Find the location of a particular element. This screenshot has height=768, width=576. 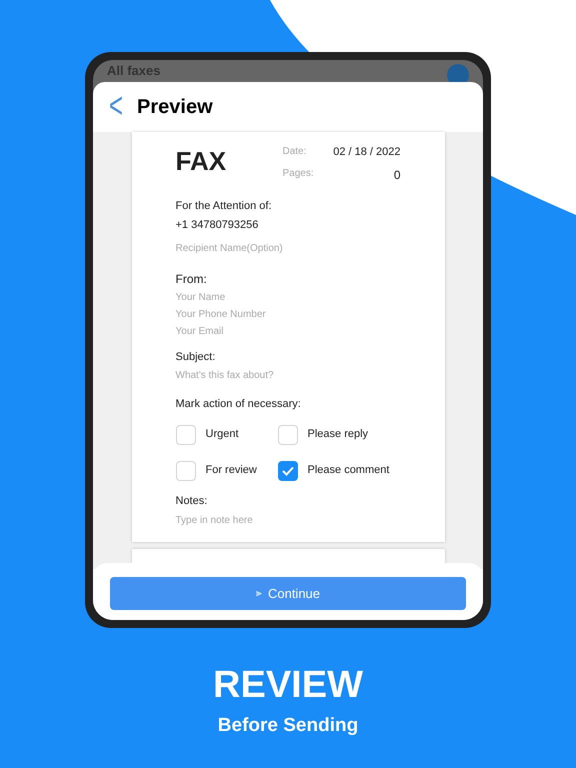

subheadline: Before Sending is located at coordinates (288, 726).